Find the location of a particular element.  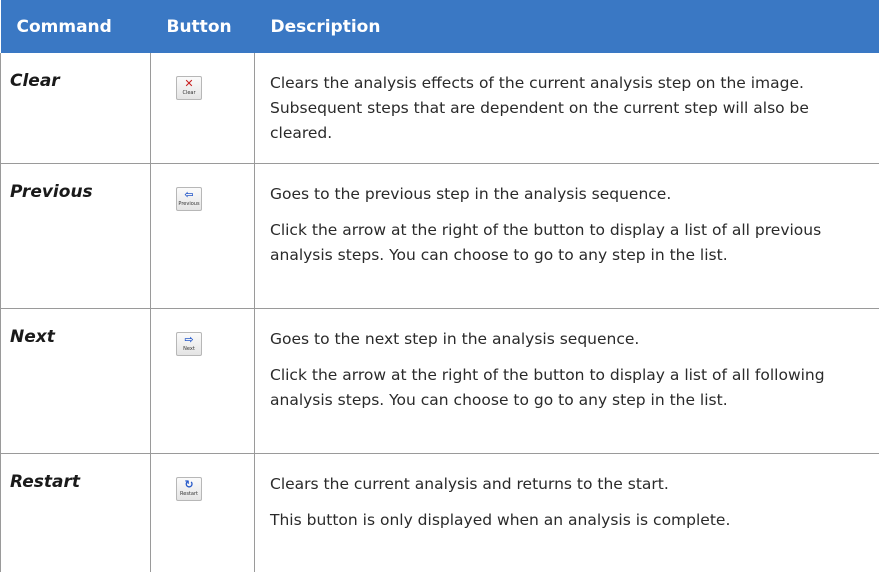

arrow-left-icon: ⇦ is located at coordinates (189, 194).